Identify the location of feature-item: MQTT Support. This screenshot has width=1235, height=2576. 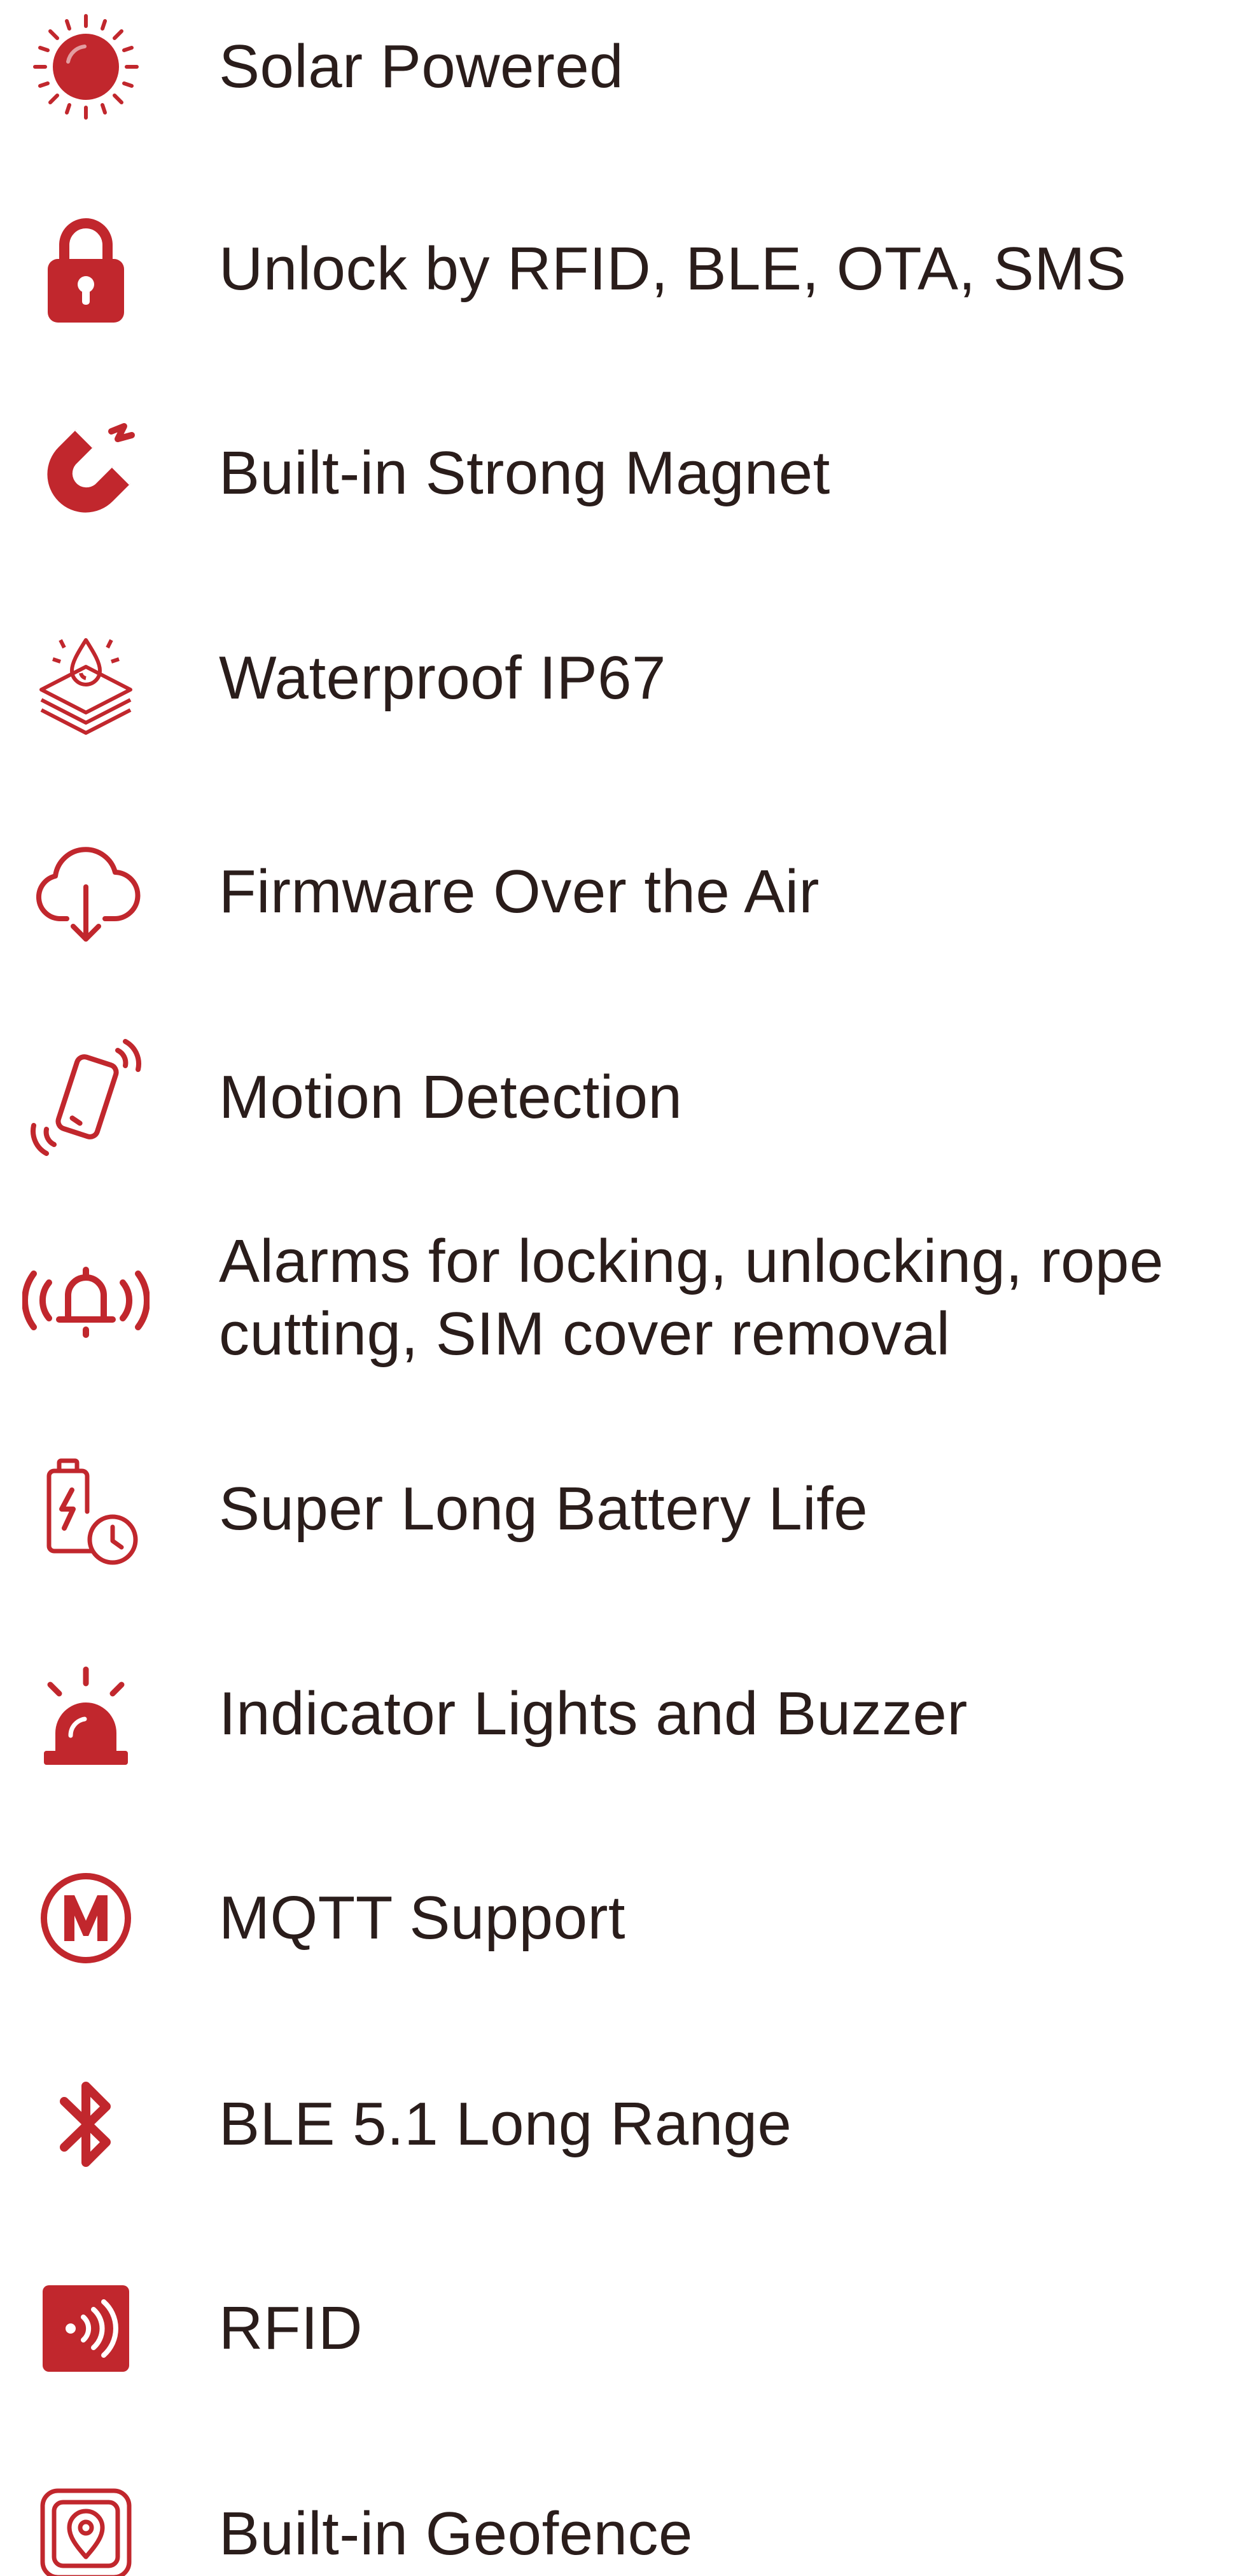
(617, 1918).